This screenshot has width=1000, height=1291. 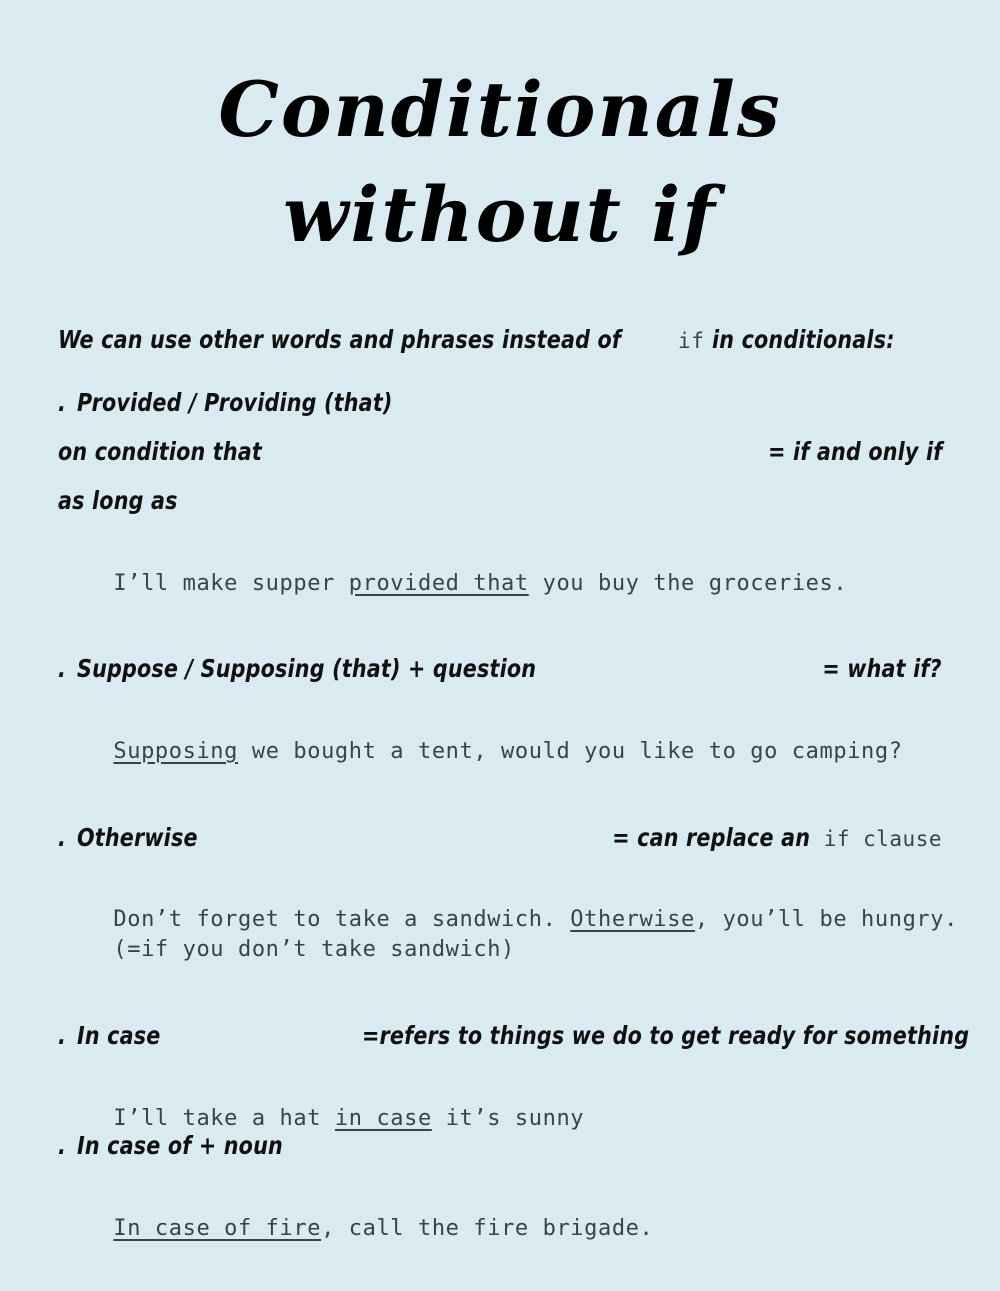 I want to click on annotation-otherwise-group: = can replace an if clause, so click(x=768, y=837).